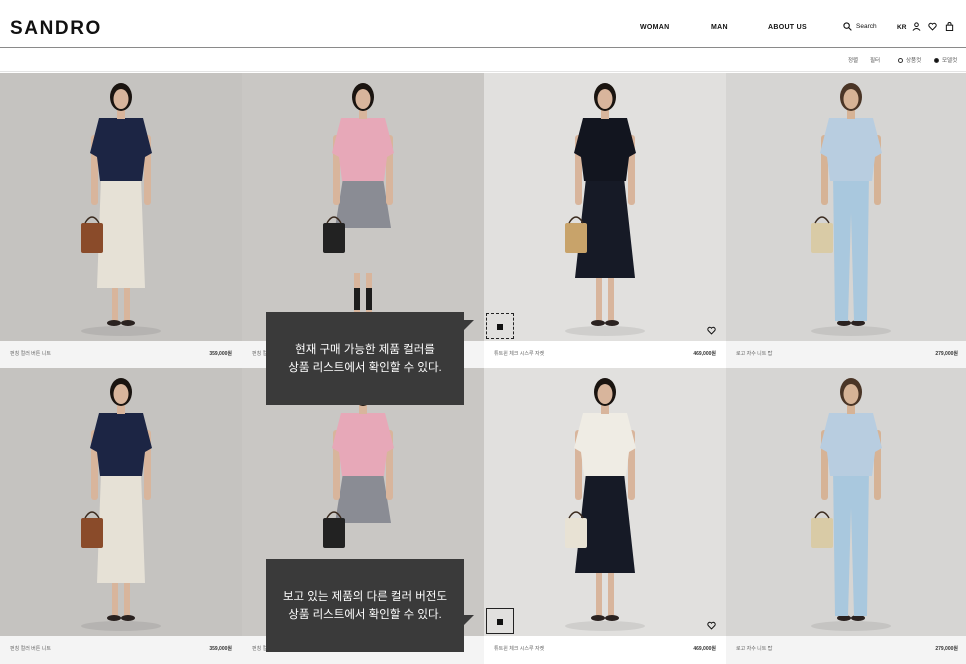  I want to click on sort-button: 정렬, so click(853, 60).